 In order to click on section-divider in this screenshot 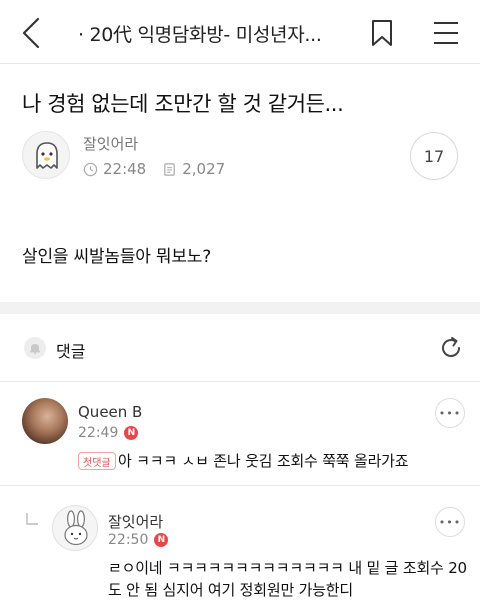, I will do `click(240, 308)`.